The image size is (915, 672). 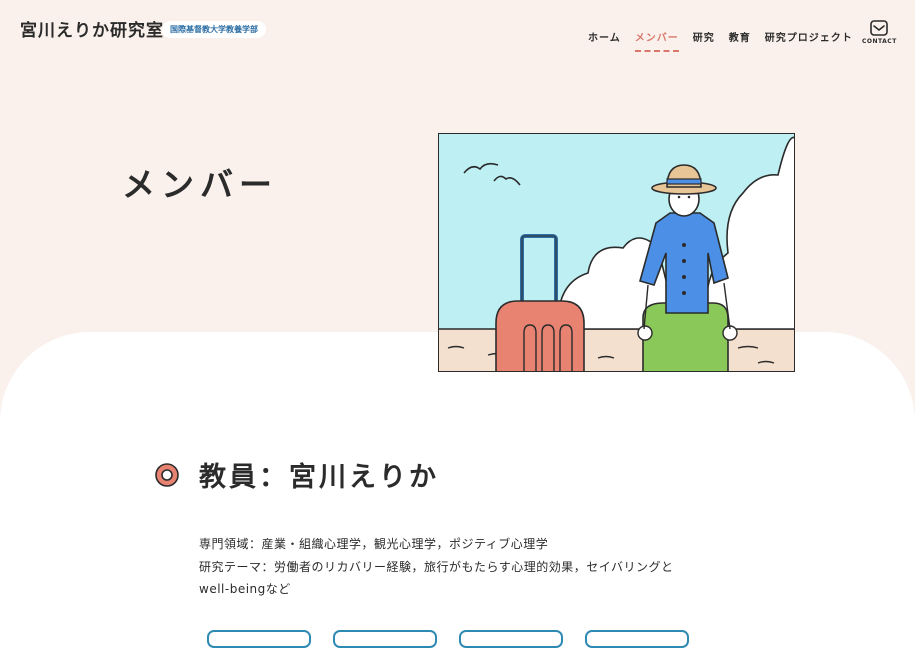 I want to click on theme-text-line1: 研究テーマ：労働者のリカバリー経験，旅行がもたらす心理的効果，セイバリングと, so click(x=436, y=566).